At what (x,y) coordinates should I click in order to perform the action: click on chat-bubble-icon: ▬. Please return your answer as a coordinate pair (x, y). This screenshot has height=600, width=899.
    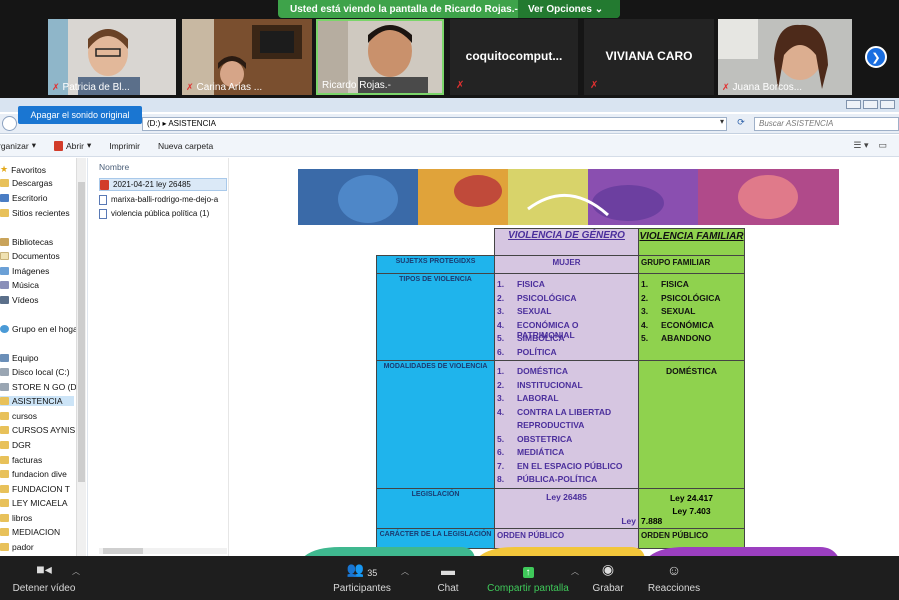
    Looking at the image, I should click on (448, 570).